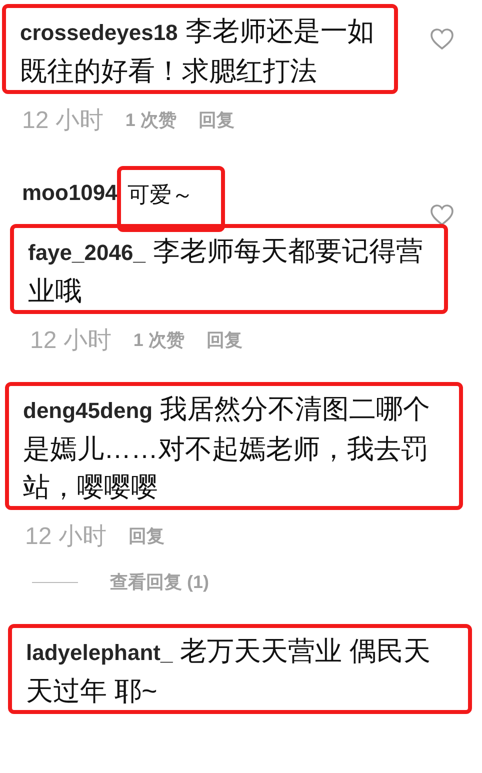  What do you see at coordinates (198, 51) in the screenshot?
I see `comment-text: crossedeyes18 李老师还是一如既往的好看！求腮红打法` at bounding box center [198, 51].